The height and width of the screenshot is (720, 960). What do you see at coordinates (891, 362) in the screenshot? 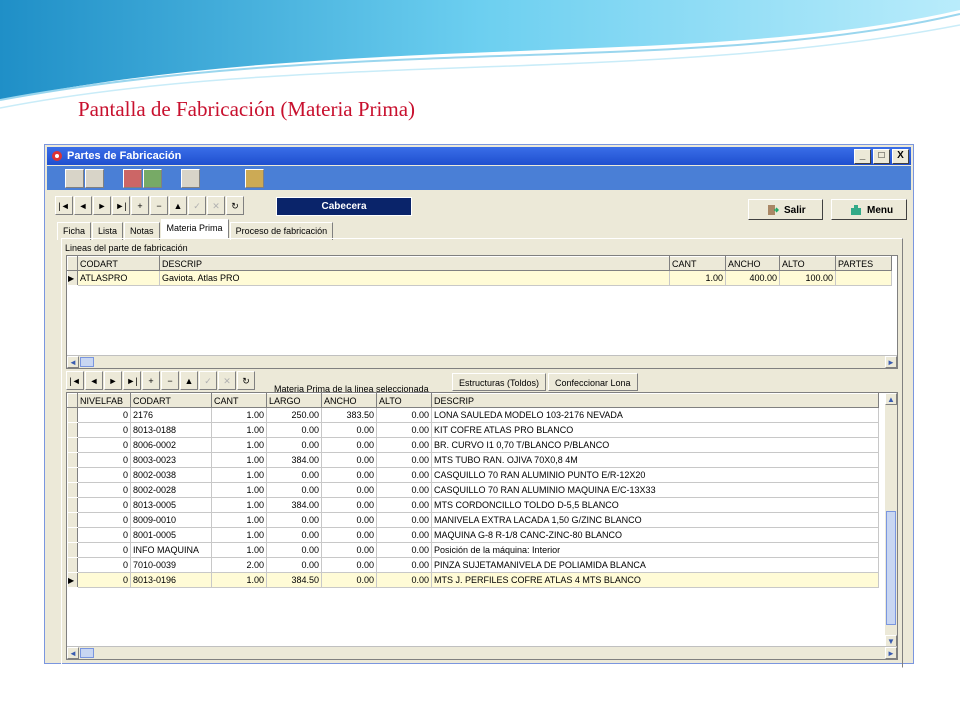
I see `scroll-right-icon: ►` at bounding box center [891, 362].